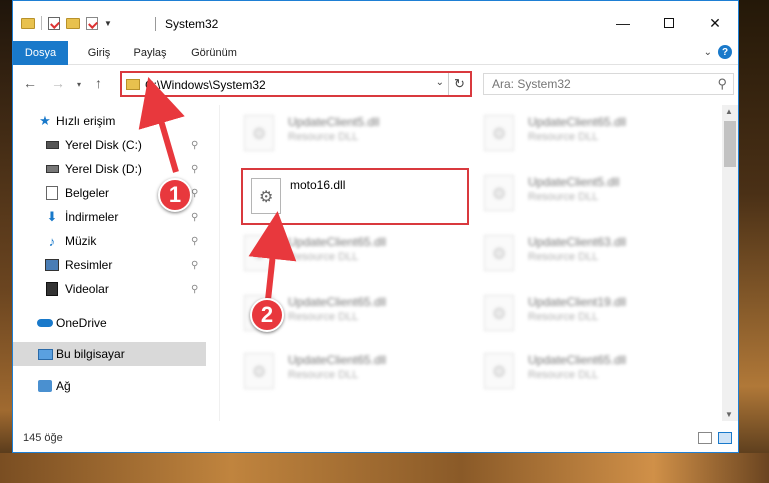 The height and width of the screenshot is (483, 769). What do you see at coordinates (722, 83) in the screenshot?
I see `search-icon: ⚲` at bounding box center [722, 83].